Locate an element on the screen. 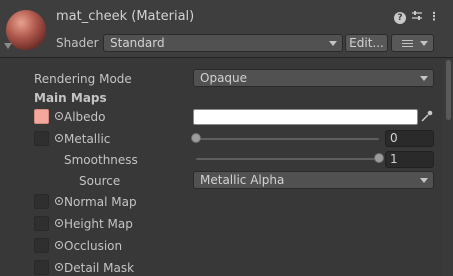 This screenshot has width=453, height=276. eyedropper-icon is located at coordinates (428, 117).